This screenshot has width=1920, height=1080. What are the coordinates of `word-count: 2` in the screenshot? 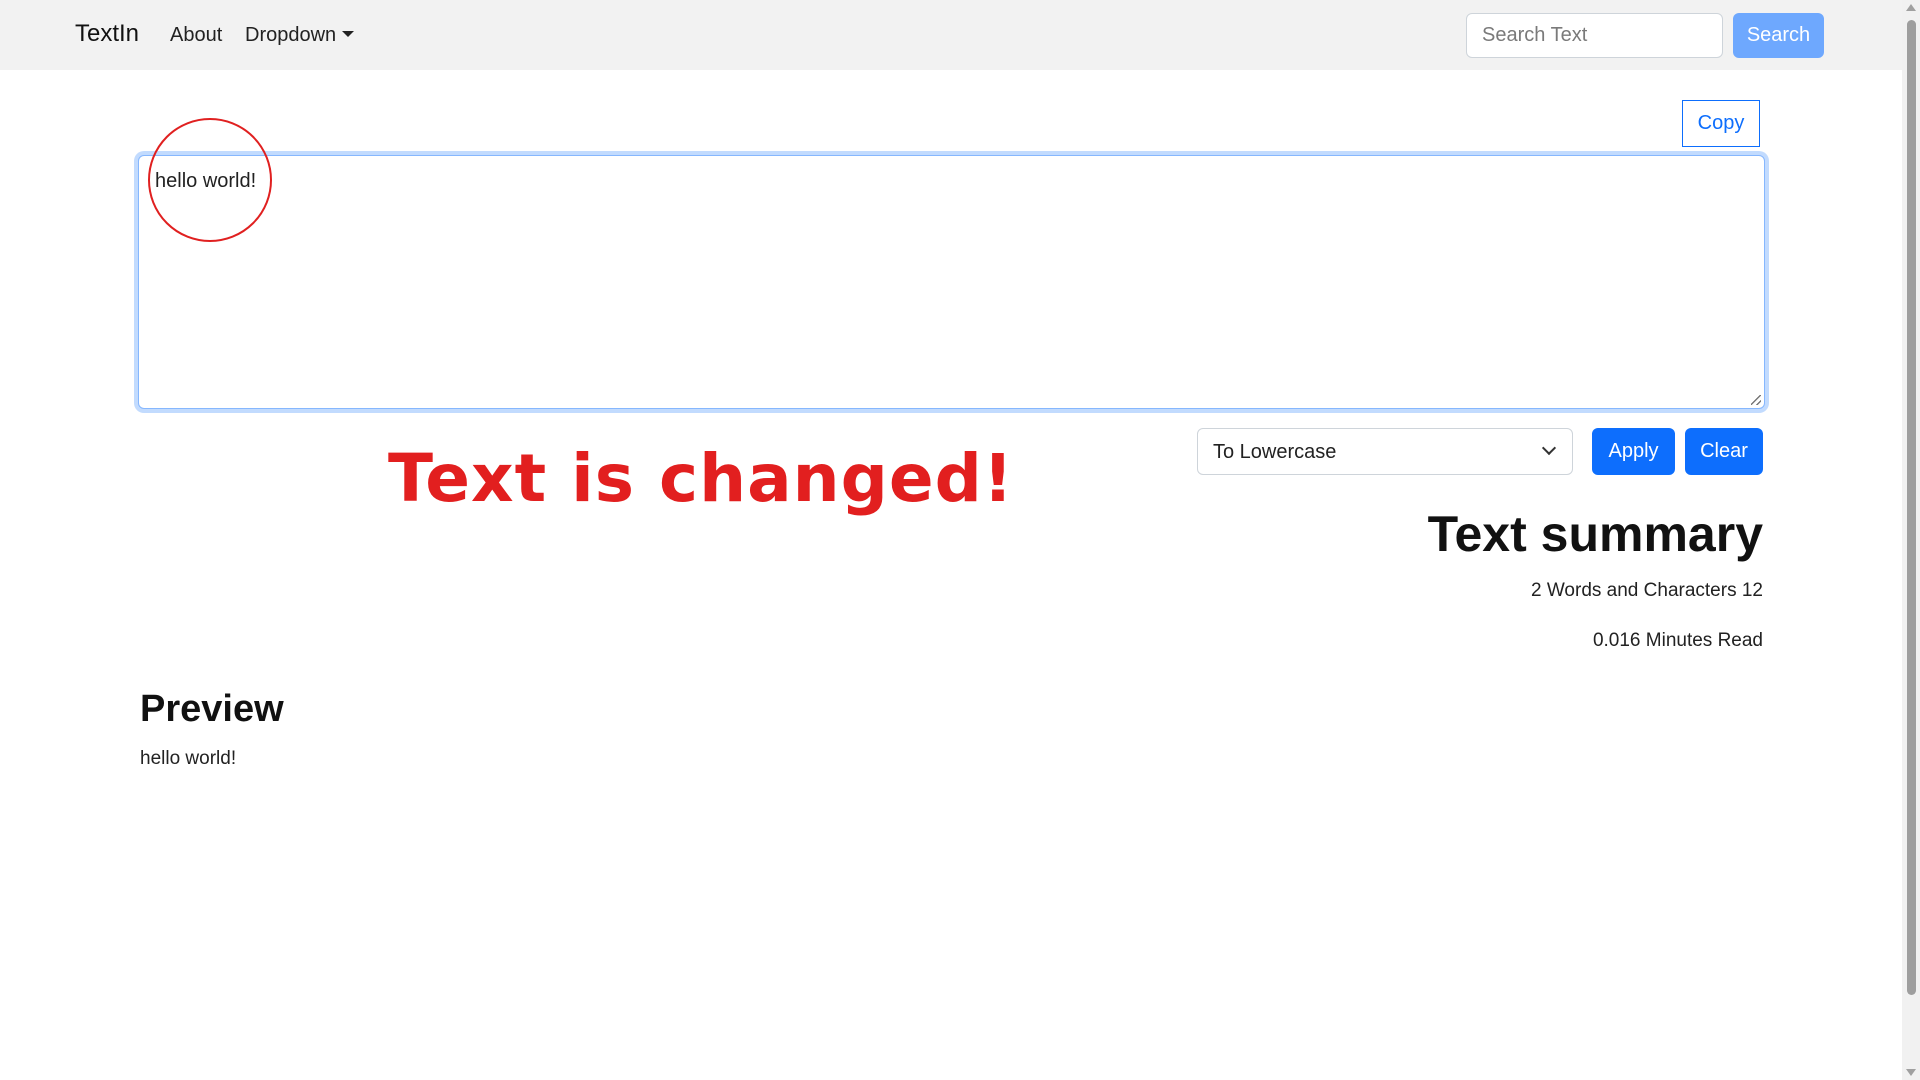 It's located at (1536, 590).